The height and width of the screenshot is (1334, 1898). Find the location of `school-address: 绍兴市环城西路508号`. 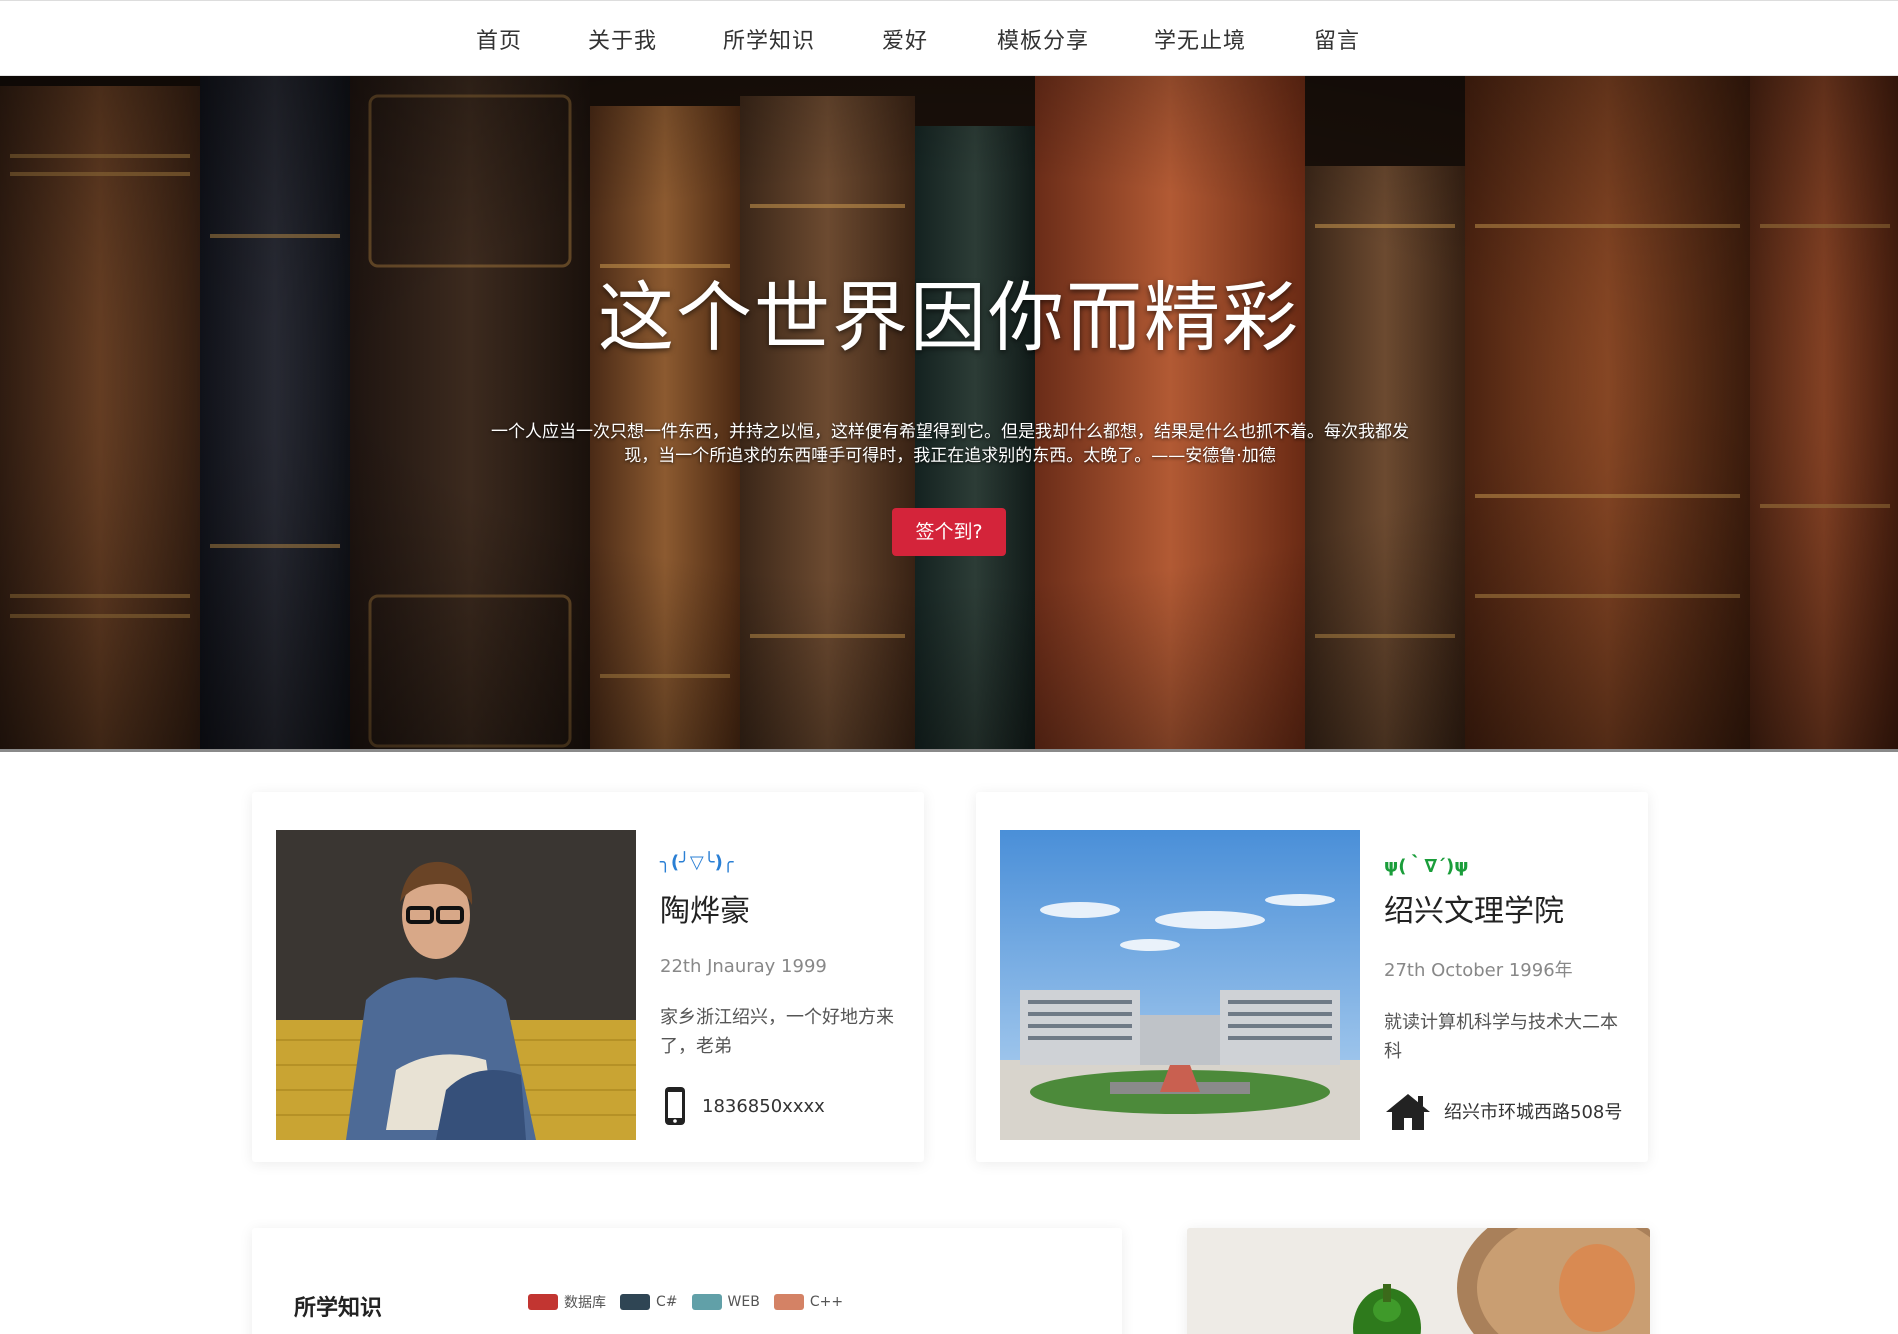

school-address: 绍兴市环城西路508号 is located at coordinates (1533, 1112).